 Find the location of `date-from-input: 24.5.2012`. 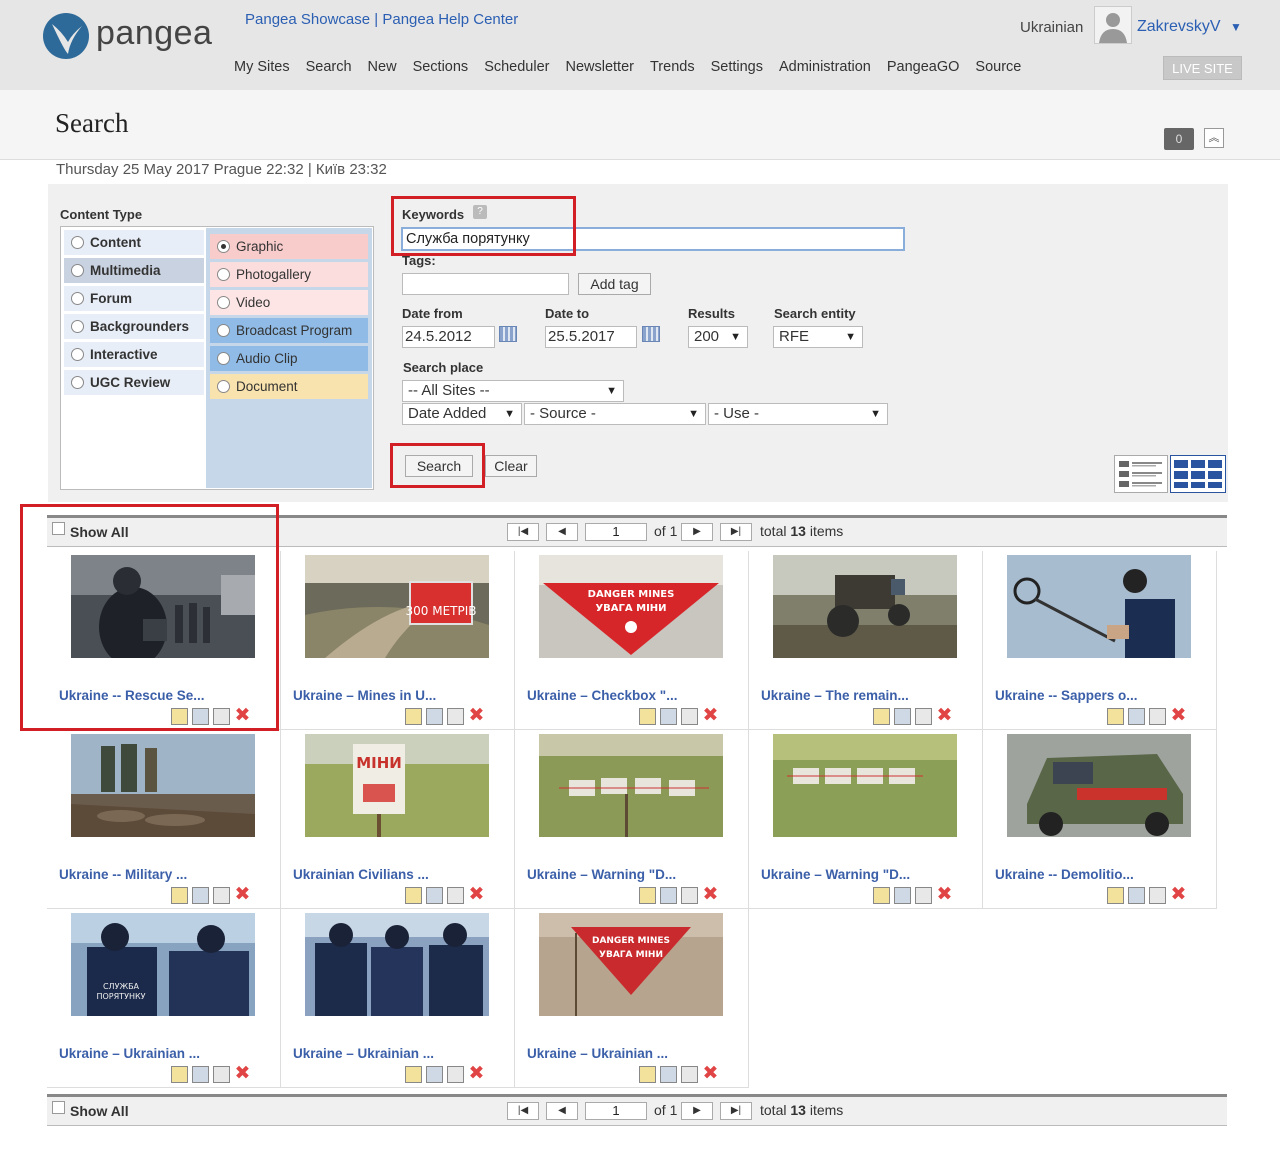

date-from-input: 24.5.2012 is located at coordinates (448, 337).